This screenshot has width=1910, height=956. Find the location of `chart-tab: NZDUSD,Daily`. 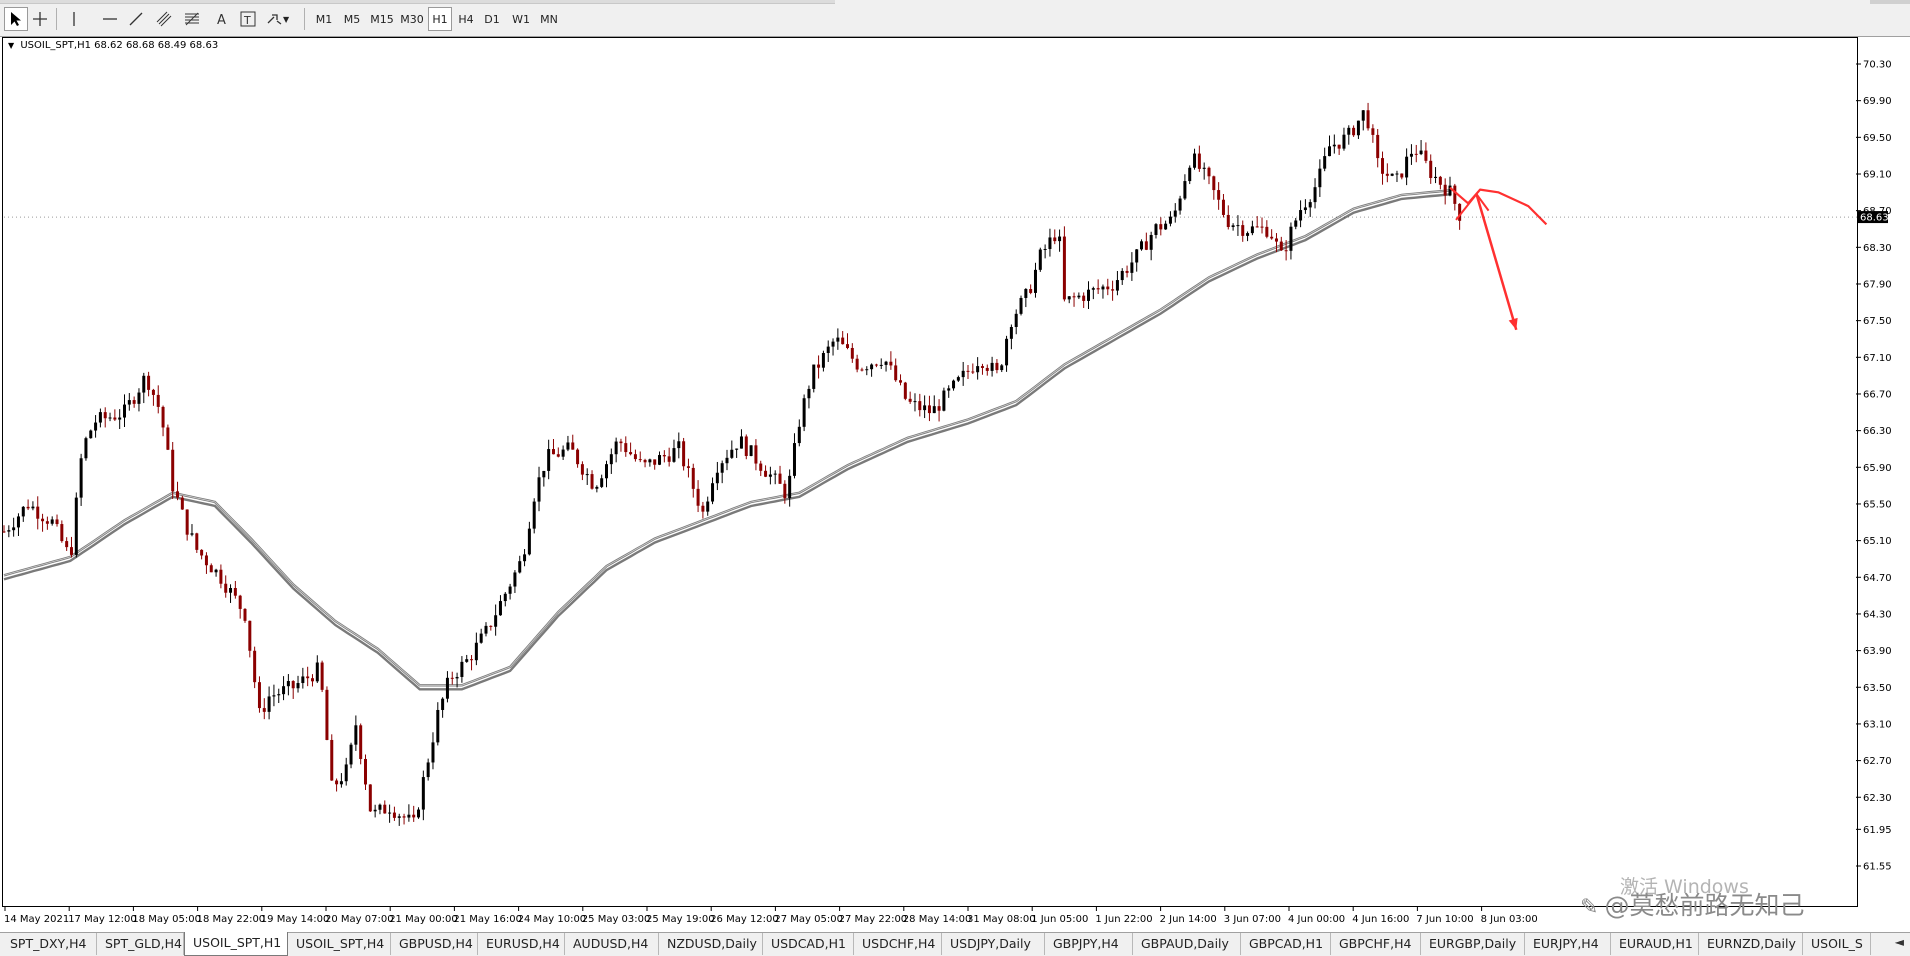

chart-tab: NZDUSD,Daily is located at coordinates (711, 944).